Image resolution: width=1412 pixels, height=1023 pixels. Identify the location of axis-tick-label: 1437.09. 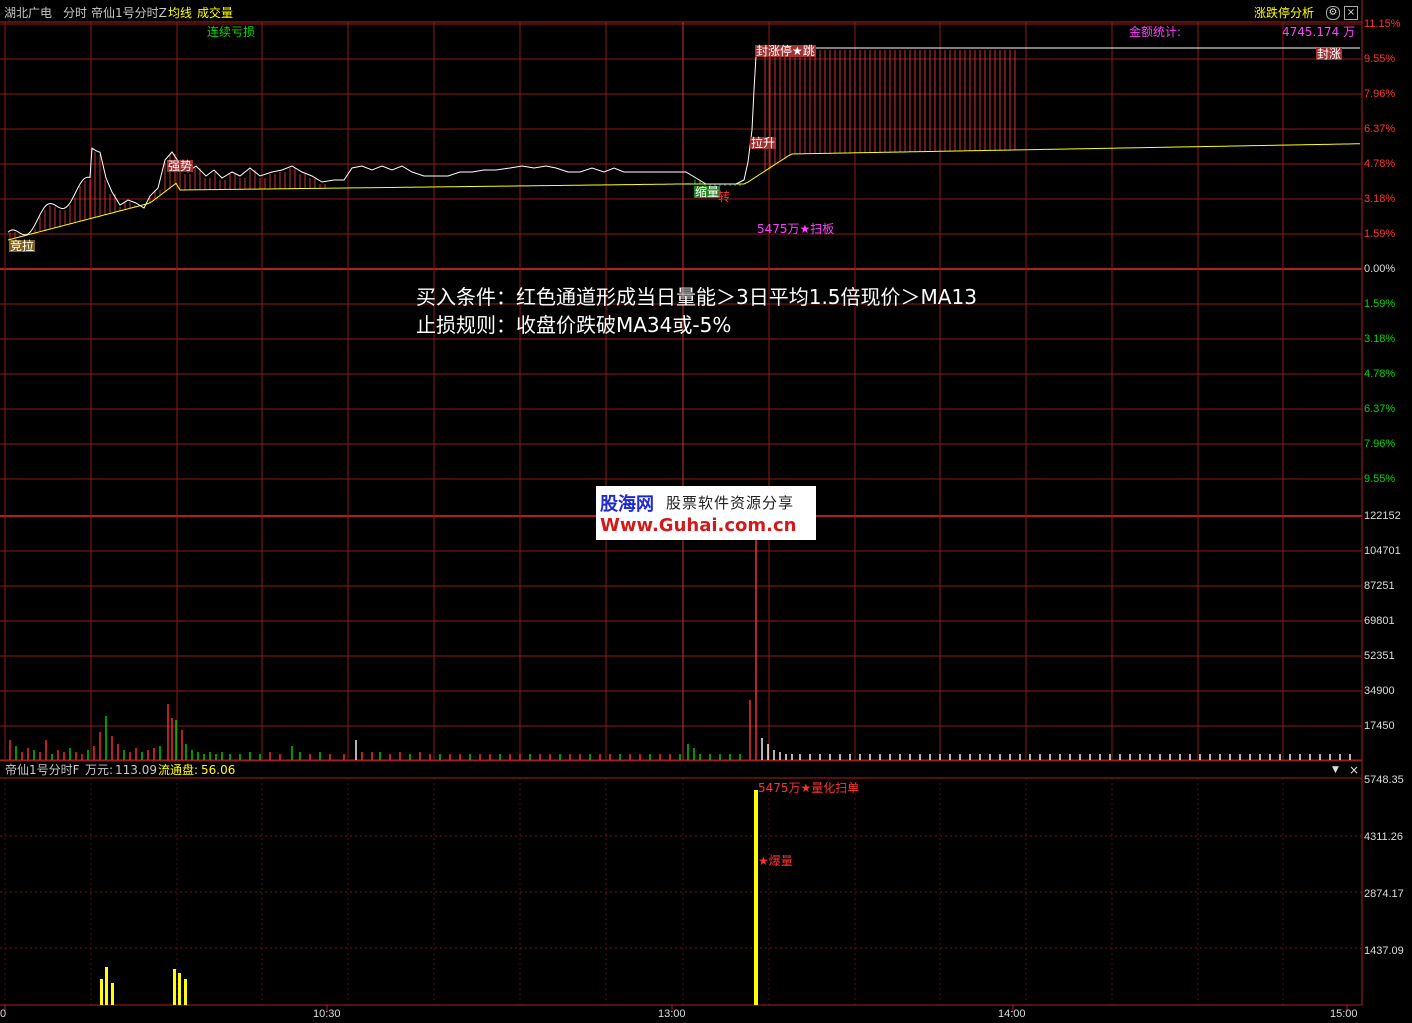
(1384, 951).